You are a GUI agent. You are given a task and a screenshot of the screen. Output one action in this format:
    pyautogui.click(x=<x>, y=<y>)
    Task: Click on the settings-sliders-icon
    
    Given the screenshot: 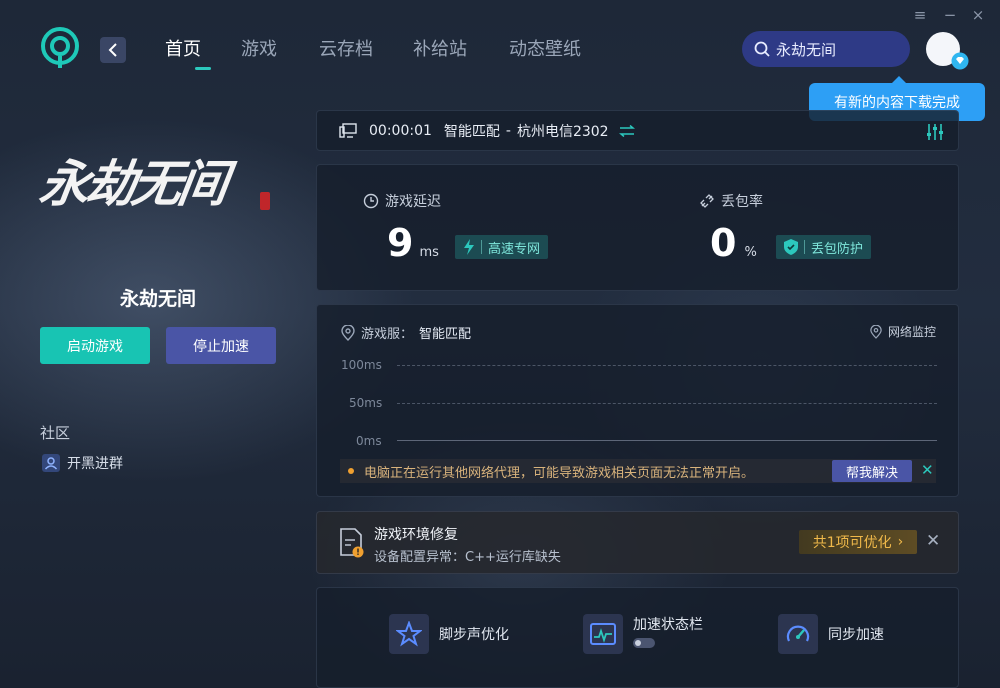 What is the action you would take?
    pyautogui.click(x=935, y=132)
    